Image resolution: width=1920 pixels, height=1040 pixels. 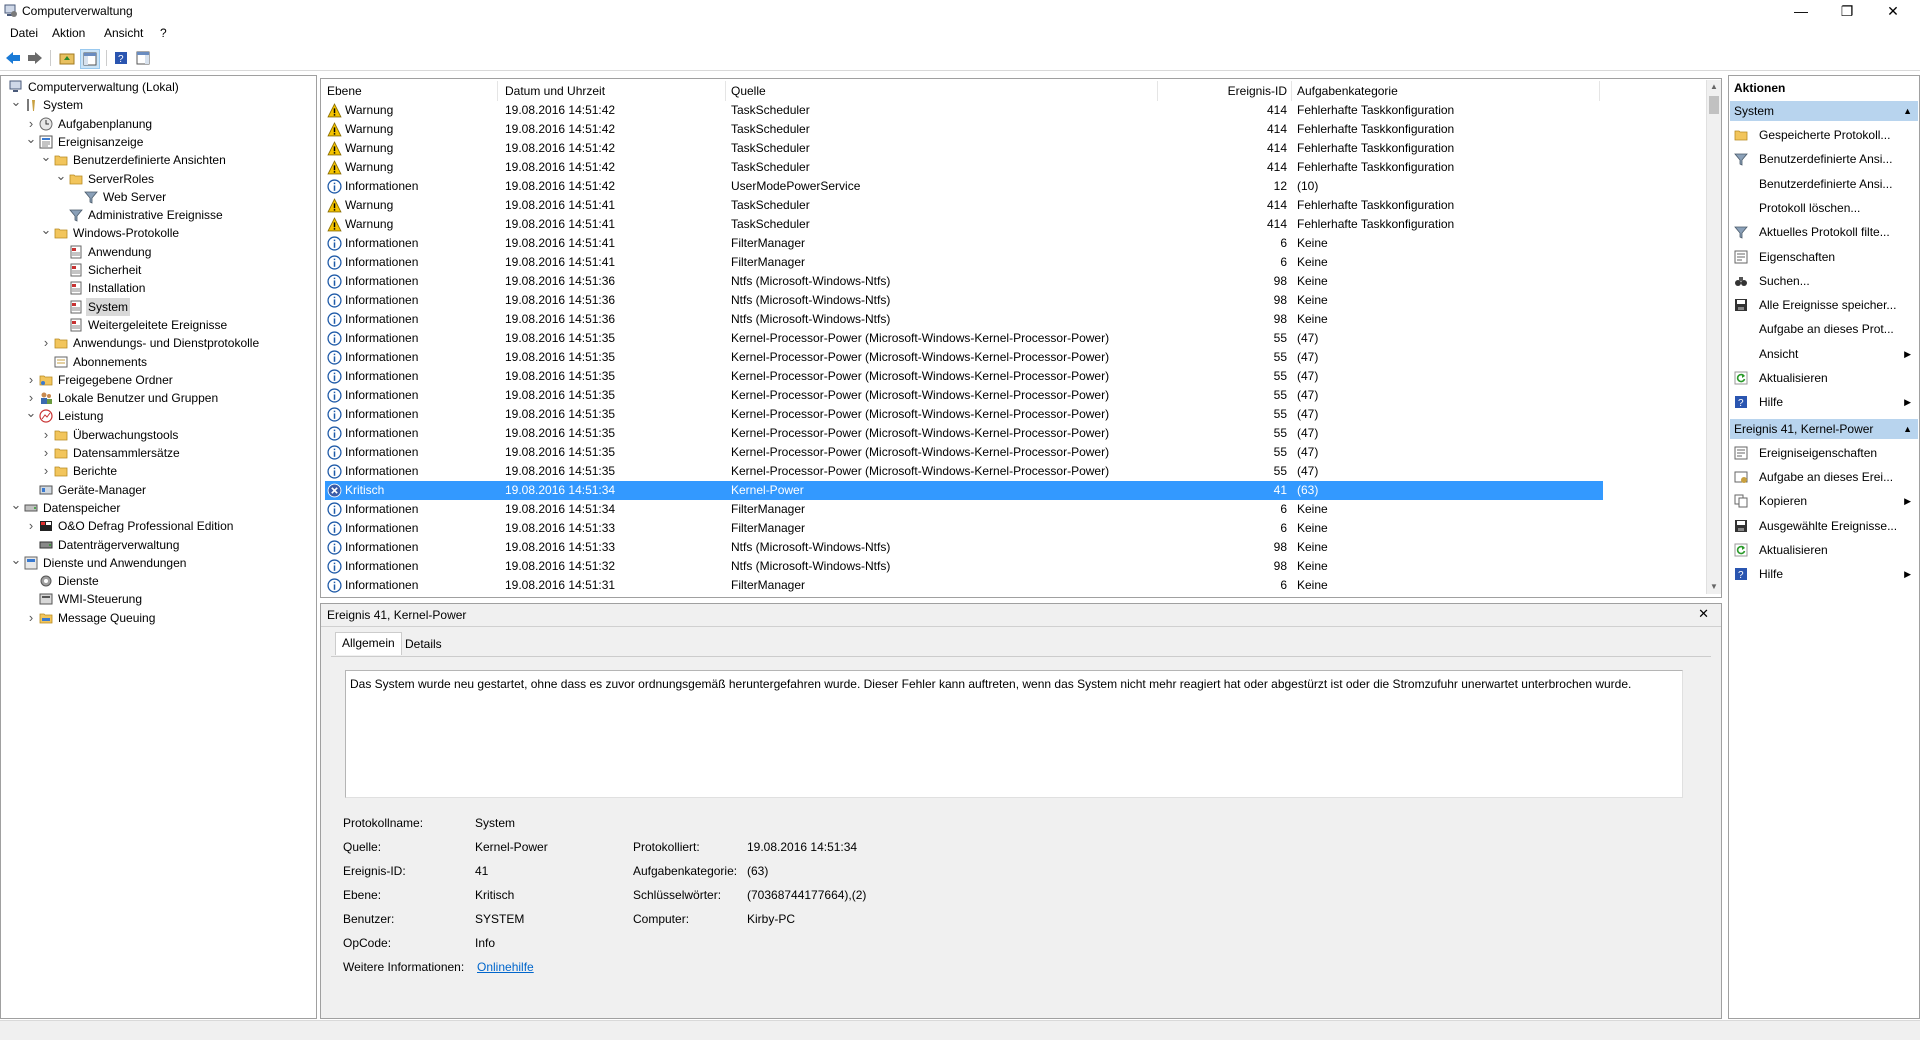 What do you see at coordinates (157, 288) in the screenshot?
I see `tree-item: Installation` at bounding box center [157, 288].